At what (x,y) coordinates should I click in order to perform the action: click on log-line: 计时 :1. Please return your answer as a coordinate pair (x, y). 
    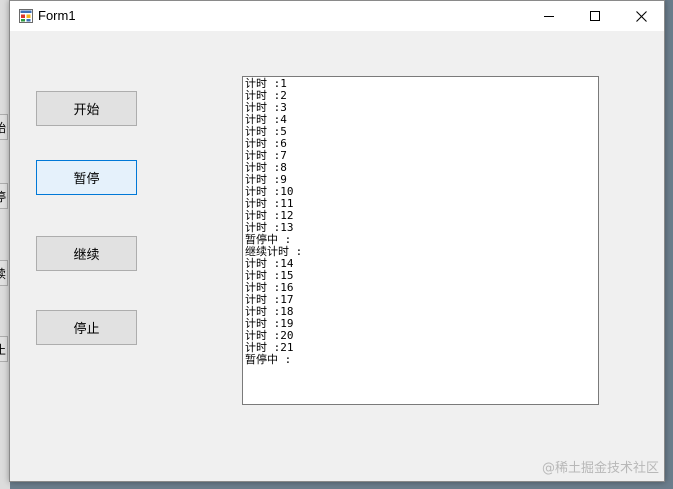
    Looking at the image, I should click on (266, 83).